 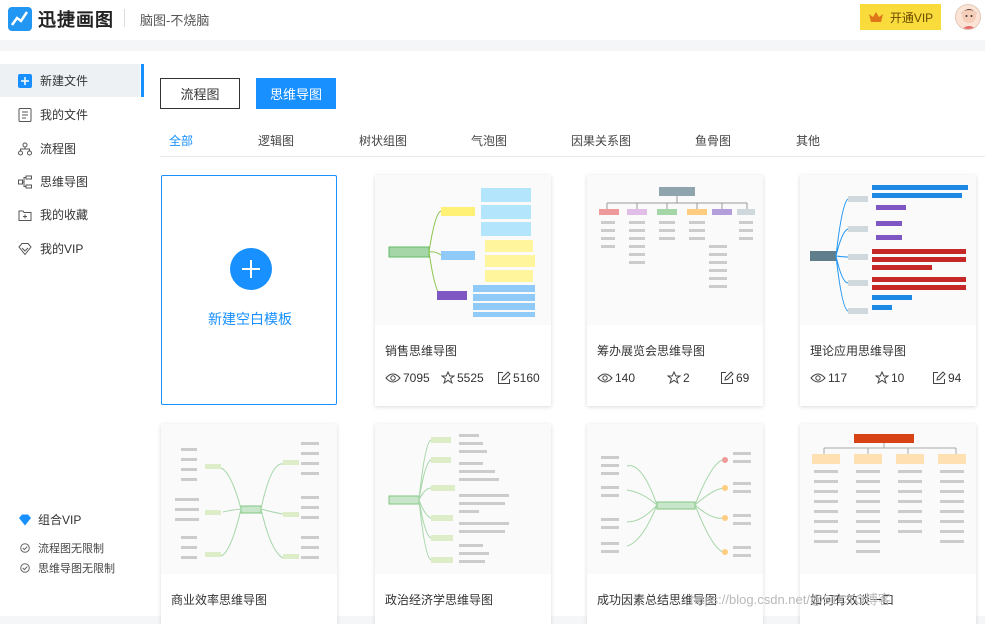 What do you see at coordinates (58, 149) in the screenshot?
I see `sidebar-item-label: 流程图` at bounding box center [58, 149].